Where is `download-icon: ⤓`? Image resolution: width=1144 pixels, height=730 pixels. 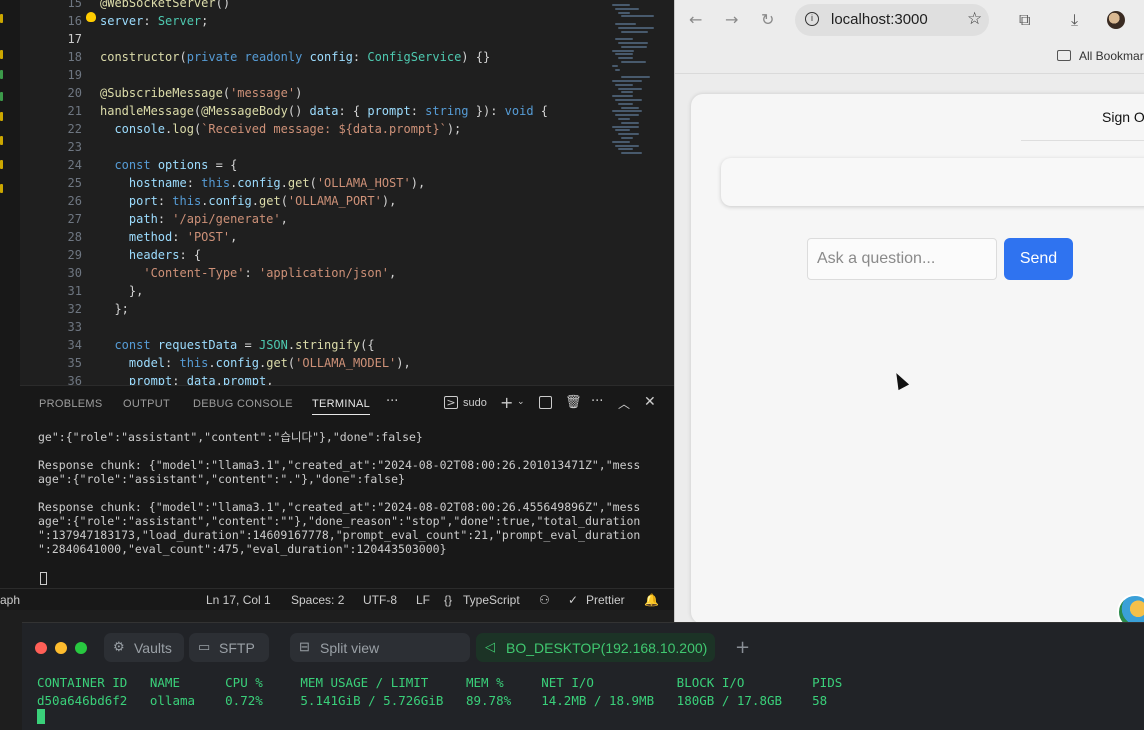 download-icon: ⤓ is located at coordinates (1074, 20).